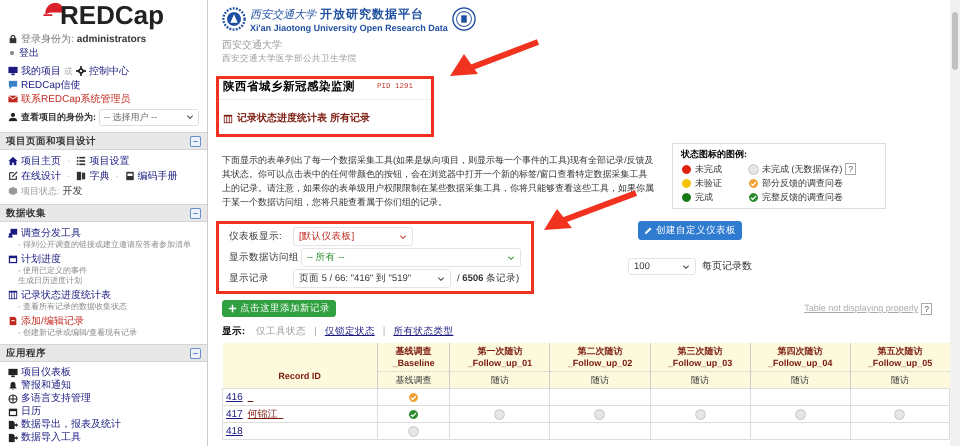 This screenshot has height=446, width=960. What do you see at coordinates (75, 99) in the screenshot?
I see `contact-admin-link: 联系REDCap系统管理员` at bounding box center [75, 99].